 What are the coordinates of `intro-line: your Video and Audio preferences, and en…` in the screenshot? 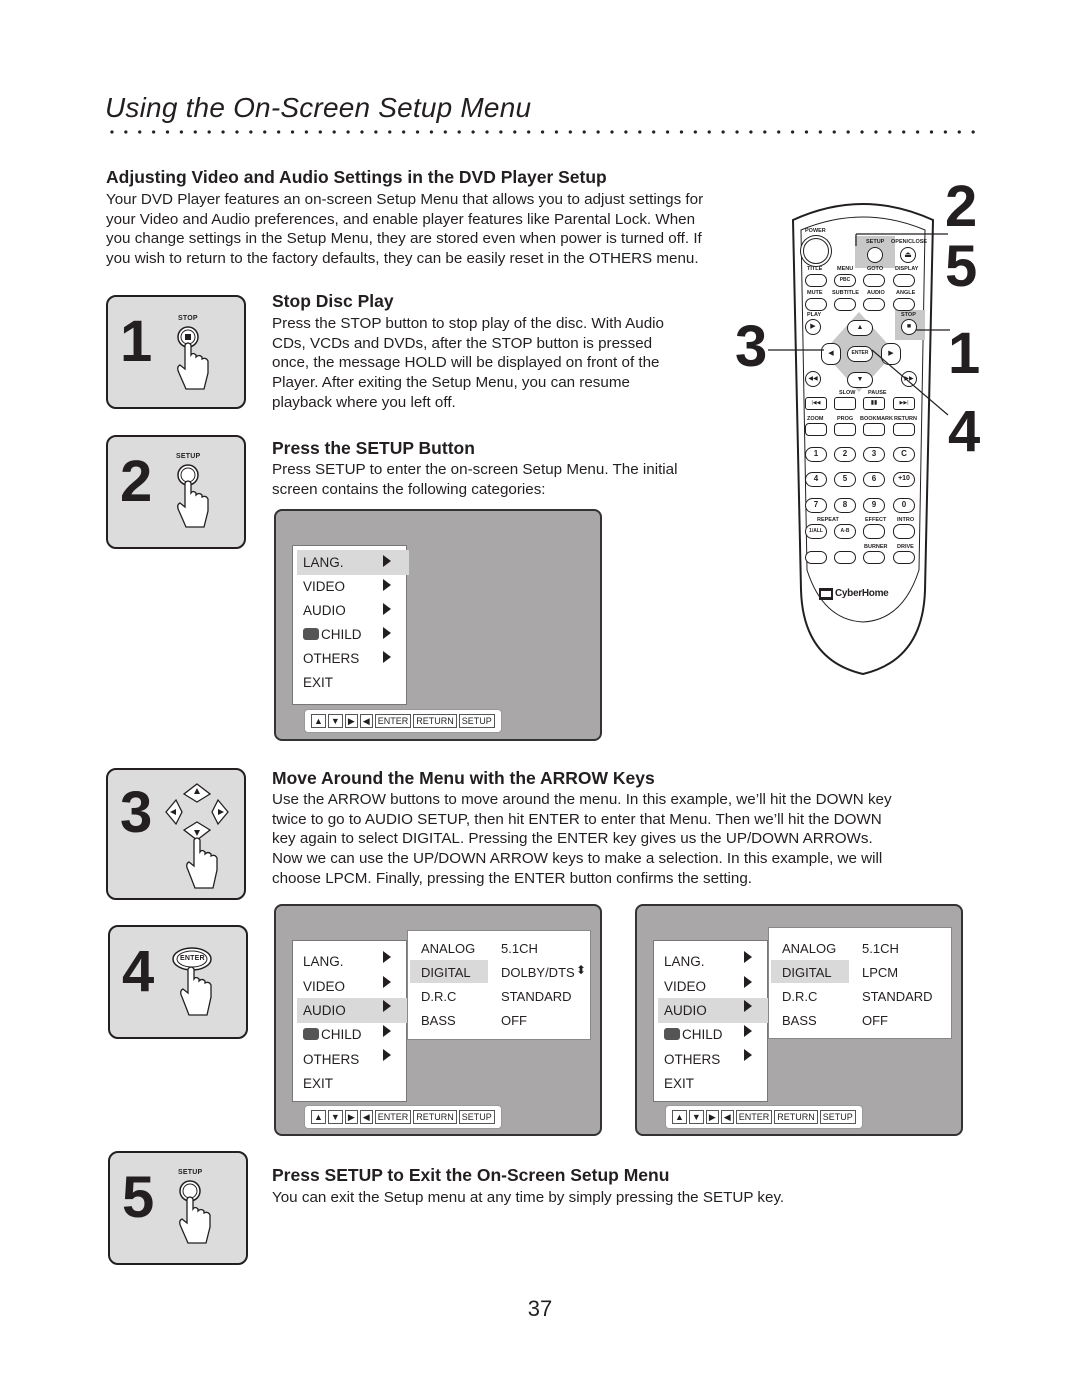 It's located at (401, 219).